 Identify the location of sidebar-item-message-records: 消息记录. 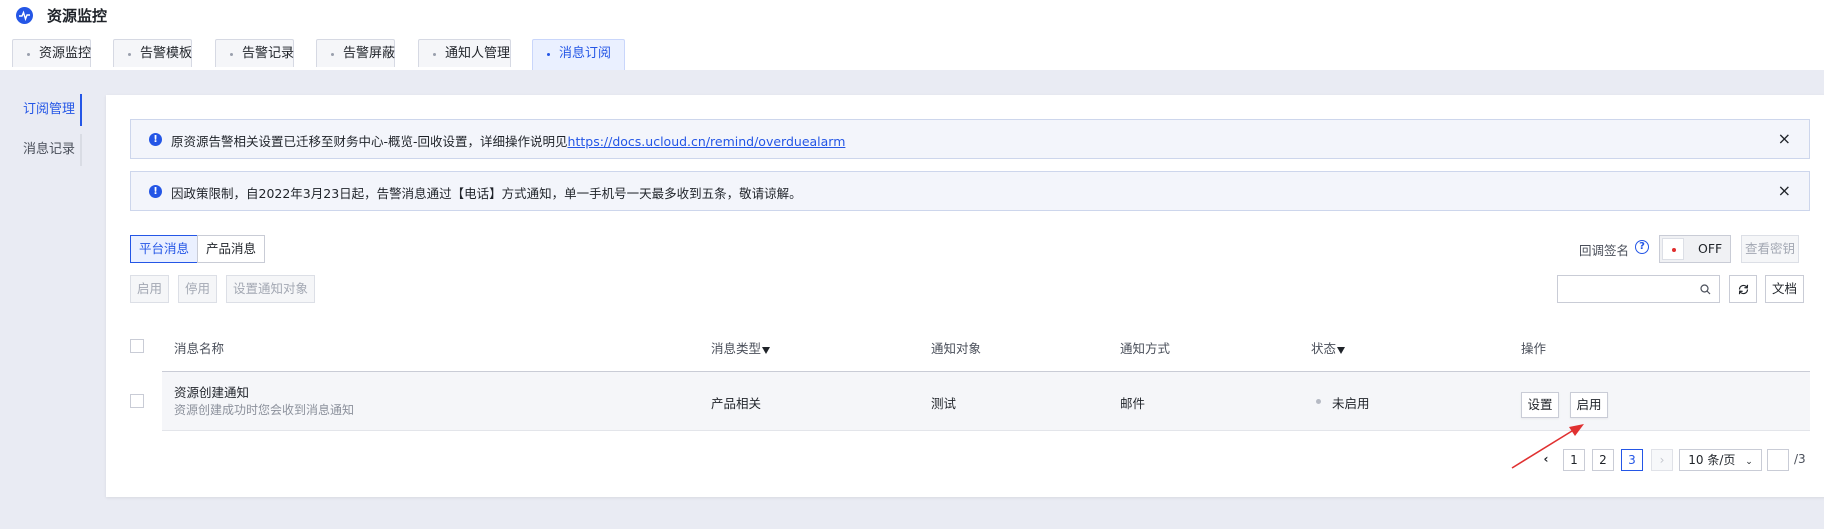
(41, 150).